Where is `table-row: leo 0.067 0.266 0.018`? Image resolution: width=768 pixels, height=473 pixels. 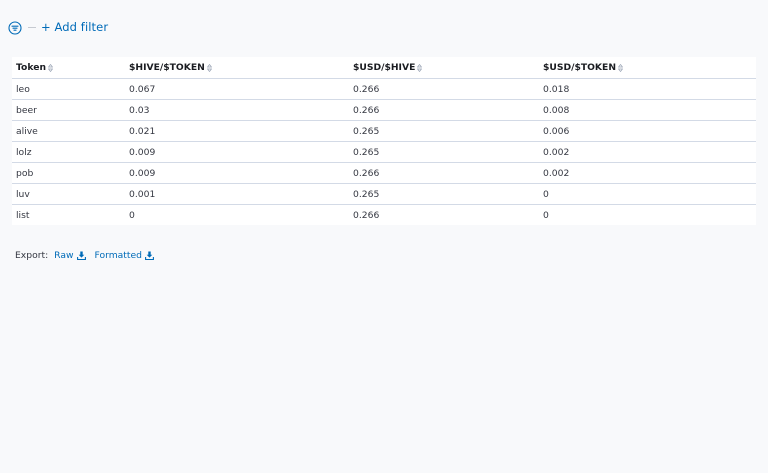 table-row: leo 0.067 0.266 0.018 is located at coordinates (384, 89).